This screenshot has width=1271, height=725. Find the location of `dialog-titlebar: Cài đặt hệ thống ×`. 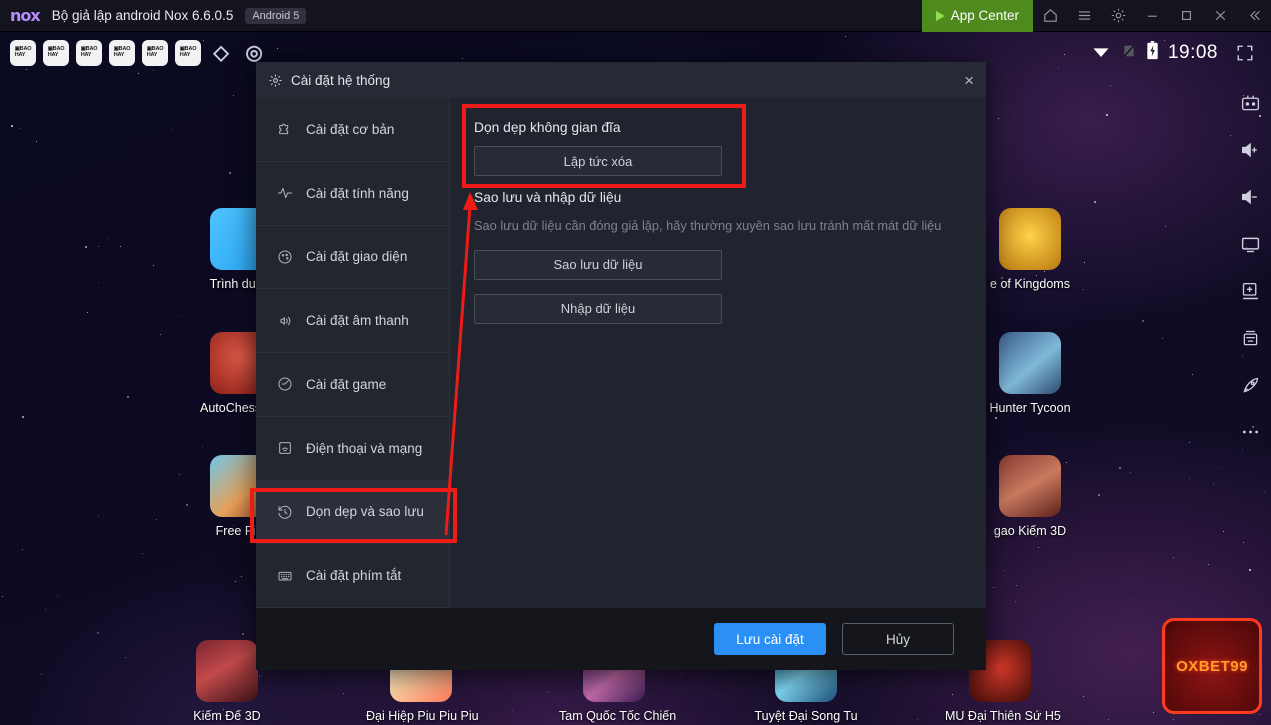

dialog-titlebar: Cài đặt hệ thống × is located at coordinates (621, 80).